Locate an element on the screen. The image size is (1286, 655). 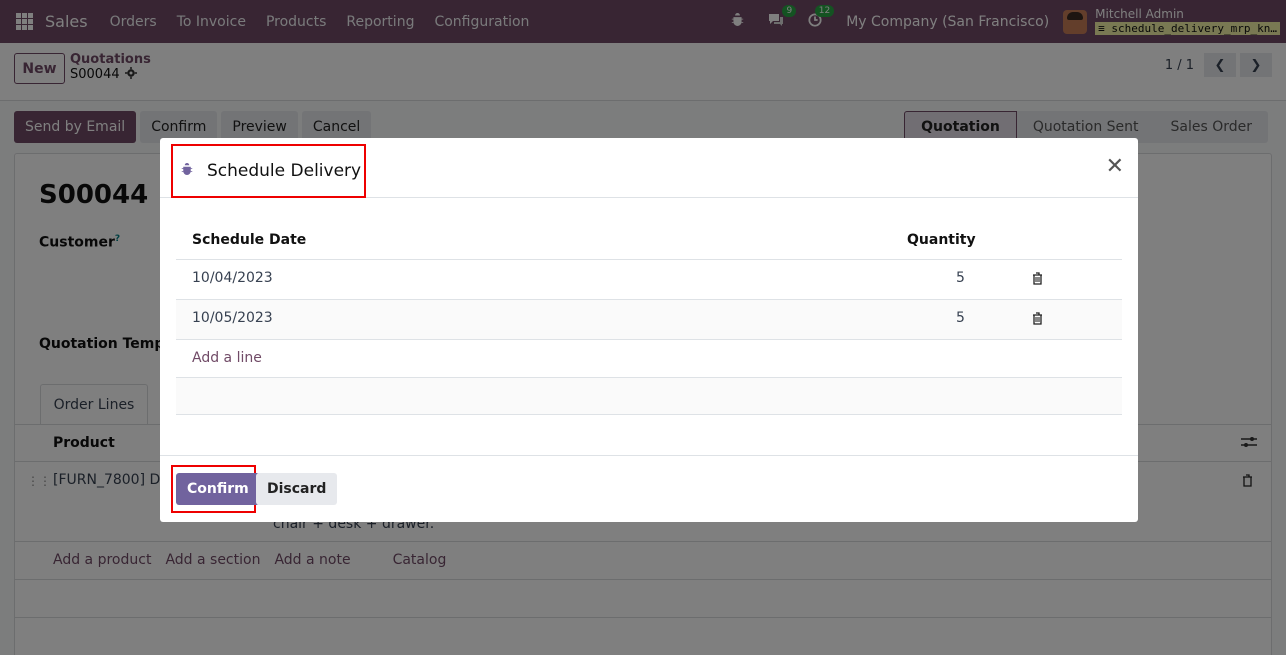
add-line-row: Add a line is located at coordinates (649, 358).